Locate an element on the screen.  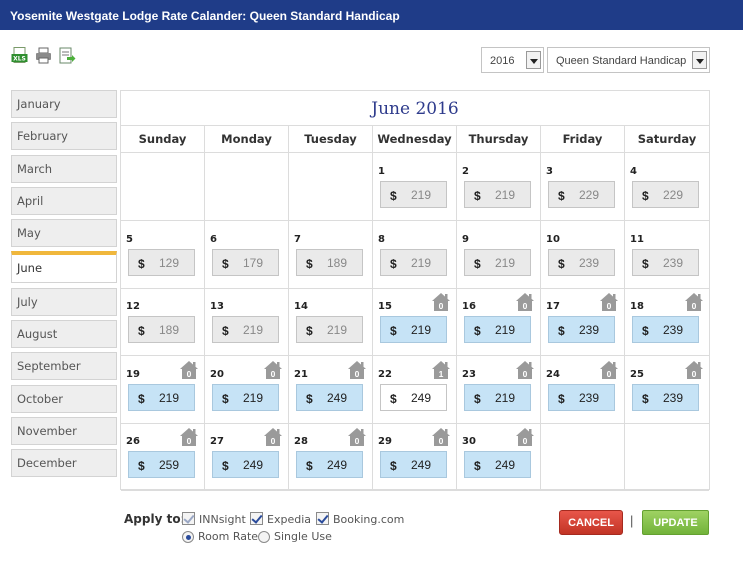
month-item-april: April is located at coordinates (64, 200).